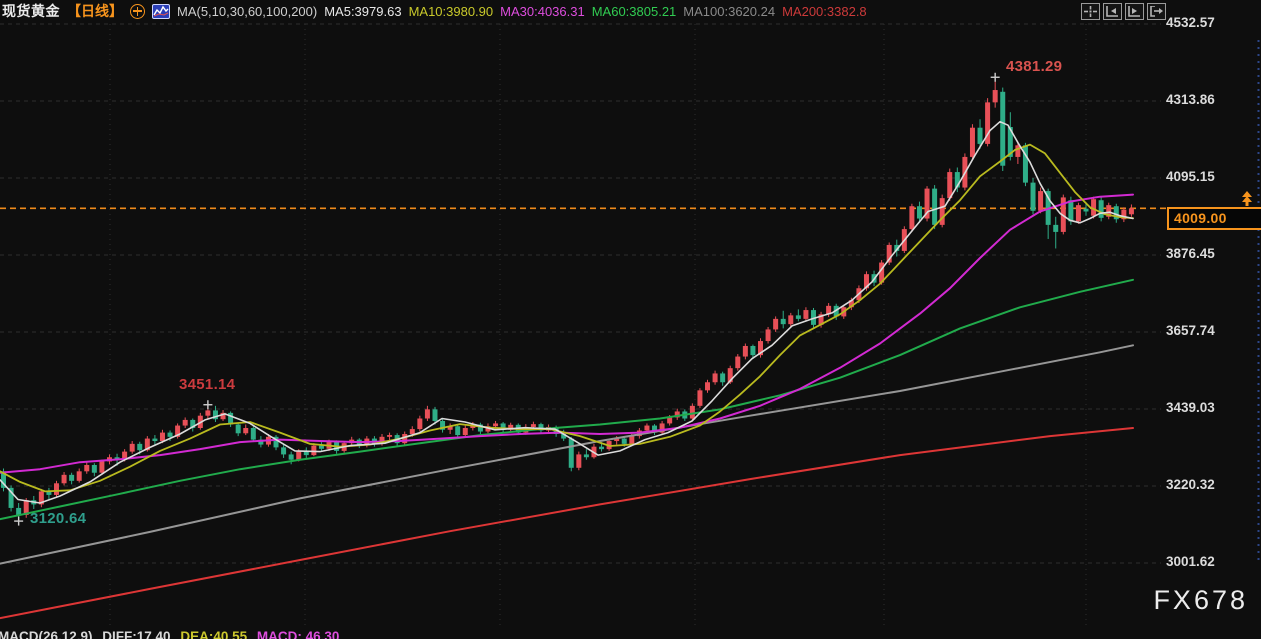 Image resolution: width=1261 pixels, height=639 pixels. What do you see at coordinates (542, 11) in the screenshot?
I see `ma30-value: MA30:4036.31` at bounding box center [542, 11].